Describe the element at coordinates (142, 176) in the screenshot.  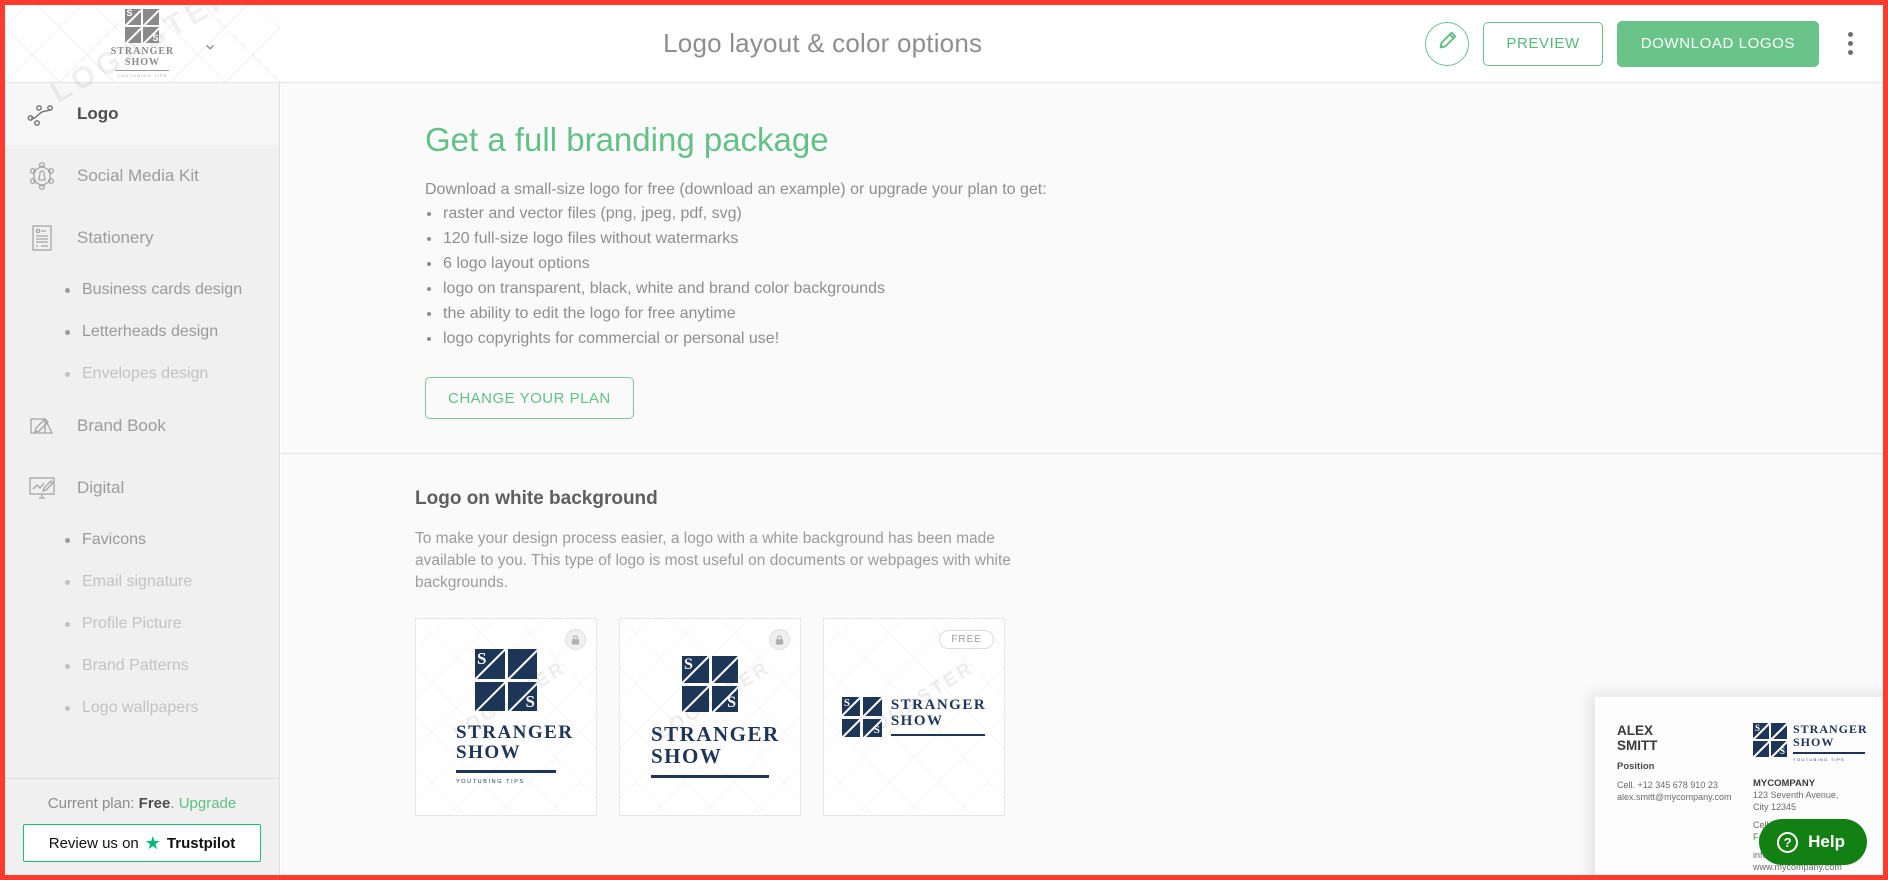
I see `sidebar-item-social-media-kit: Social Media Kit` at that location.